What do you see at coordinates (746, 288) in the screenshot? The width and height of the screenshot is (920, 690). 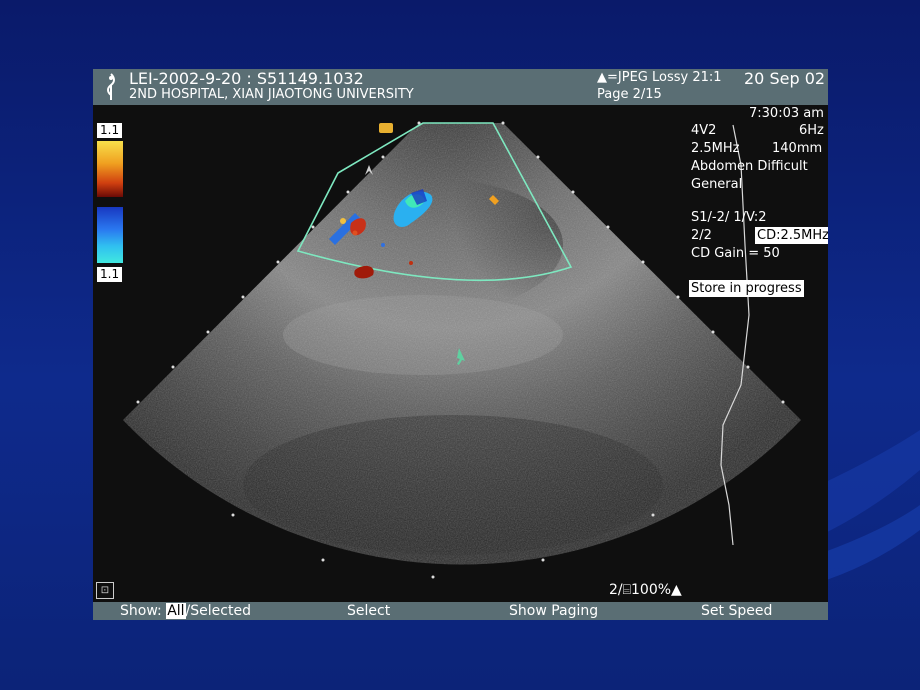 I see `store-status: Store in progress` at bounding box center [746, 288].